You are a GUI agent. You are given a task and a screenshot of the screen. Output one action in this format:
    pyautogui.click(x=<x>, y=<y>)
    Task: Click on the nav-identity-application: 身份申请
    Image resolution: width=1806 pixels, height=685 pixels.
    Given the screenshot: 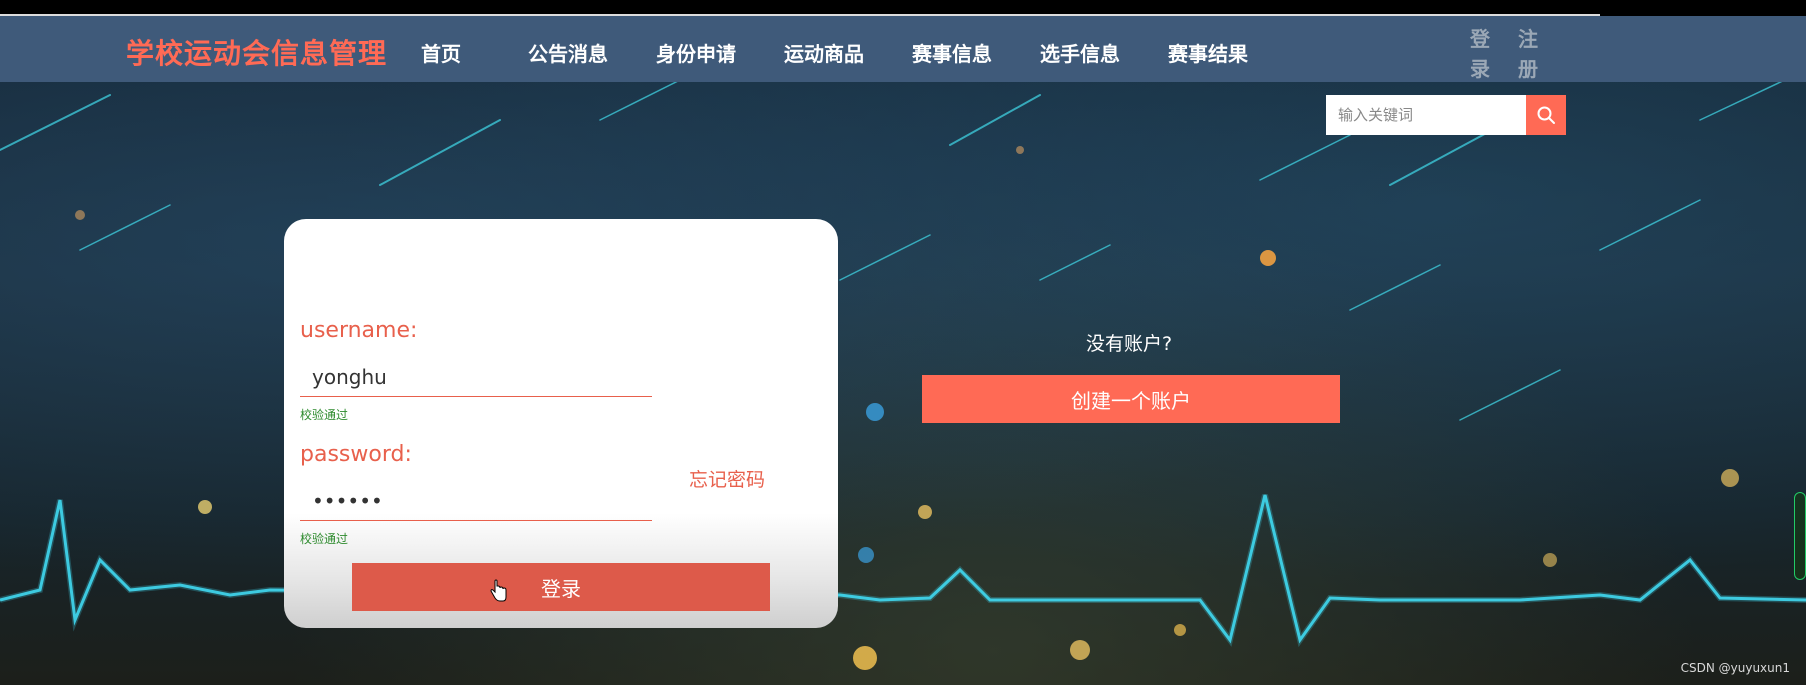 What is the action you would take?
    pyautogui.click(x=696, y=52)
    